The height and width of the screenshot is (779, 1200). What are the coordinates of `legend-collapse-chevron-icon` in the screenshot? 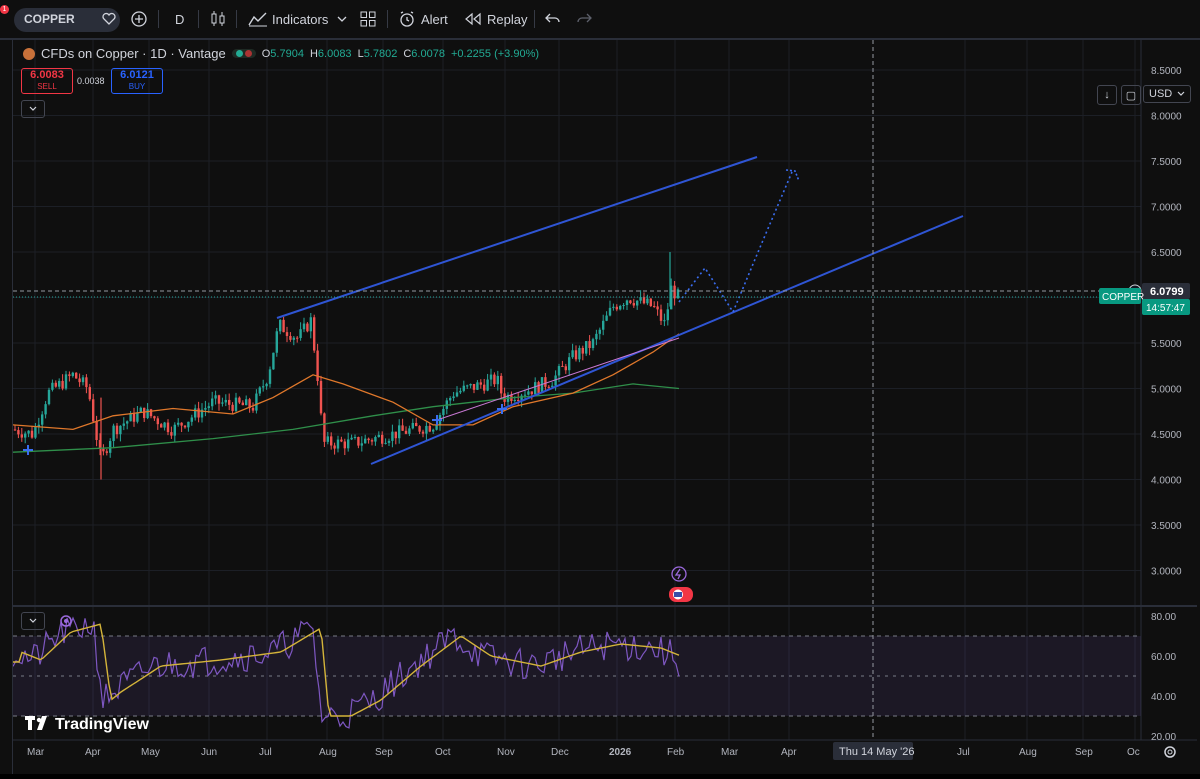 It's located at (33, 109).